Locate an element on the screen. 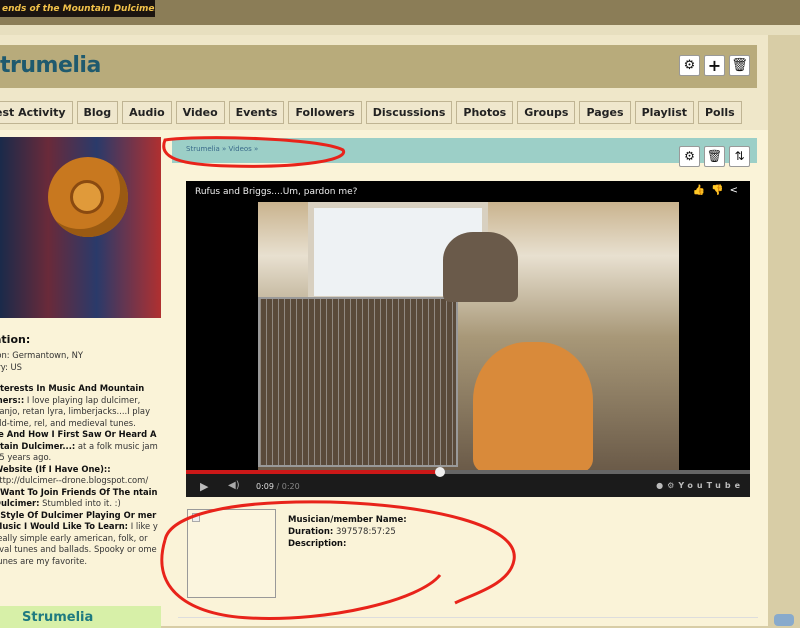  breadcrumb: Strumelia » Videos » is located at coordinates (222, 149).